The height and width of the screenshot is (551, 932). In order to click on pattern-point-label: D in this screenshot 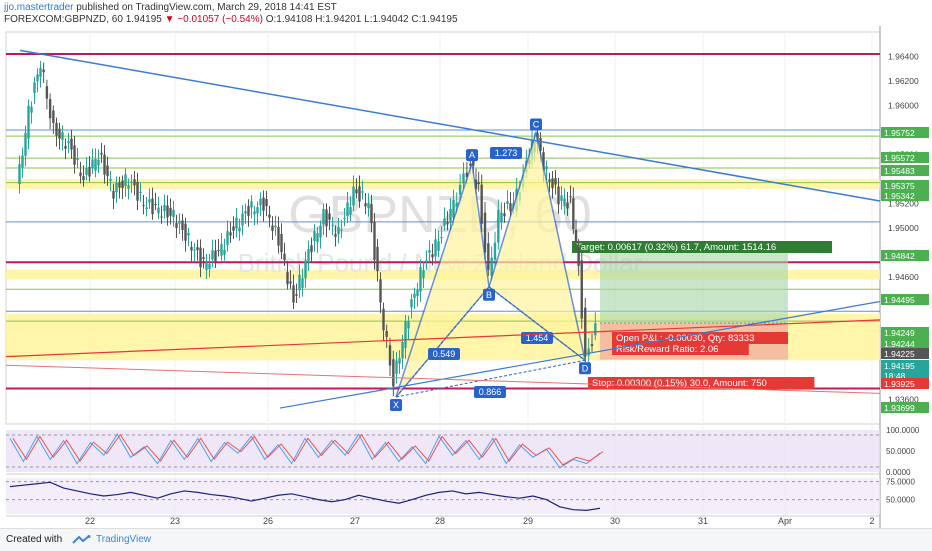, I will do `click(585, 368)`.